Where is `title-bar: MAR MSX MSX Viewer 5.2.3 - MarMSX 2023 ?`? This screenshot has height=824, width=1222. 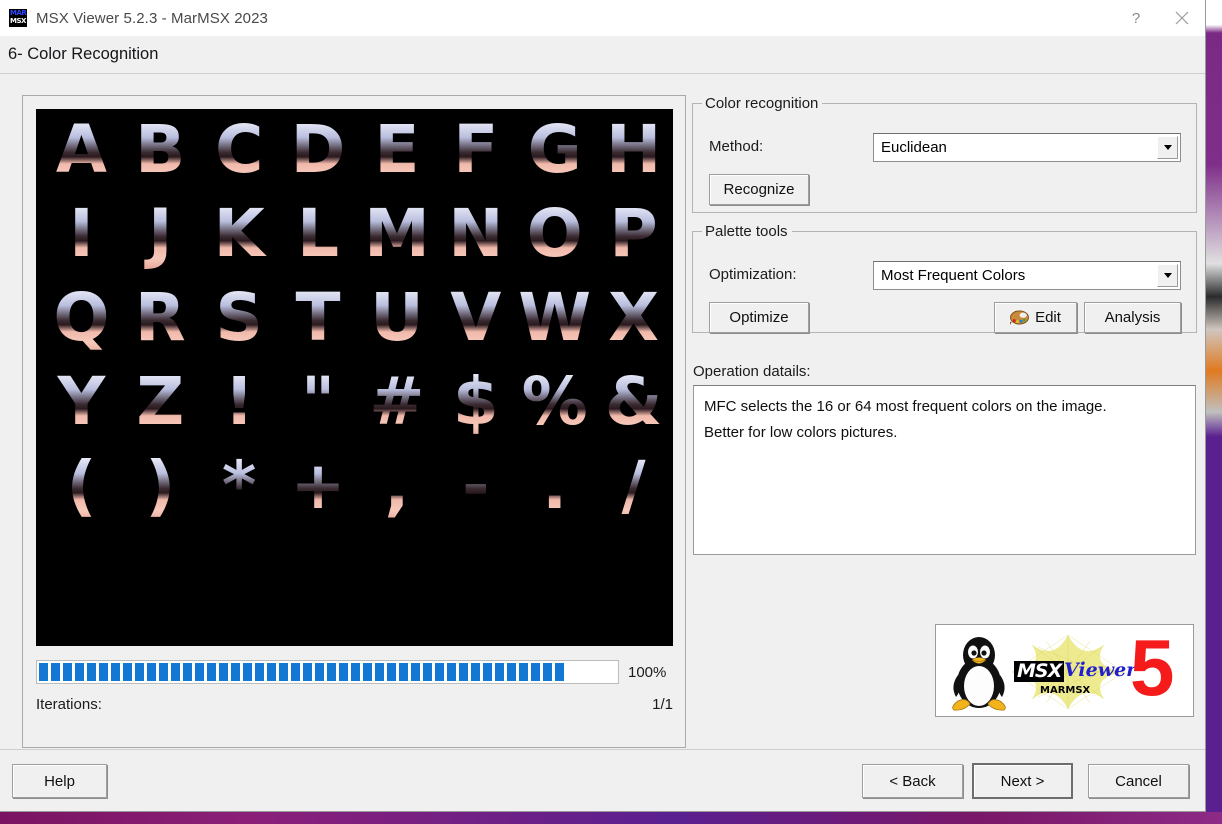
title-bar: MAR MSX MSX Viewer 5.2.3 - MarMSX 2023 ? is located at coordinates (602, 18).